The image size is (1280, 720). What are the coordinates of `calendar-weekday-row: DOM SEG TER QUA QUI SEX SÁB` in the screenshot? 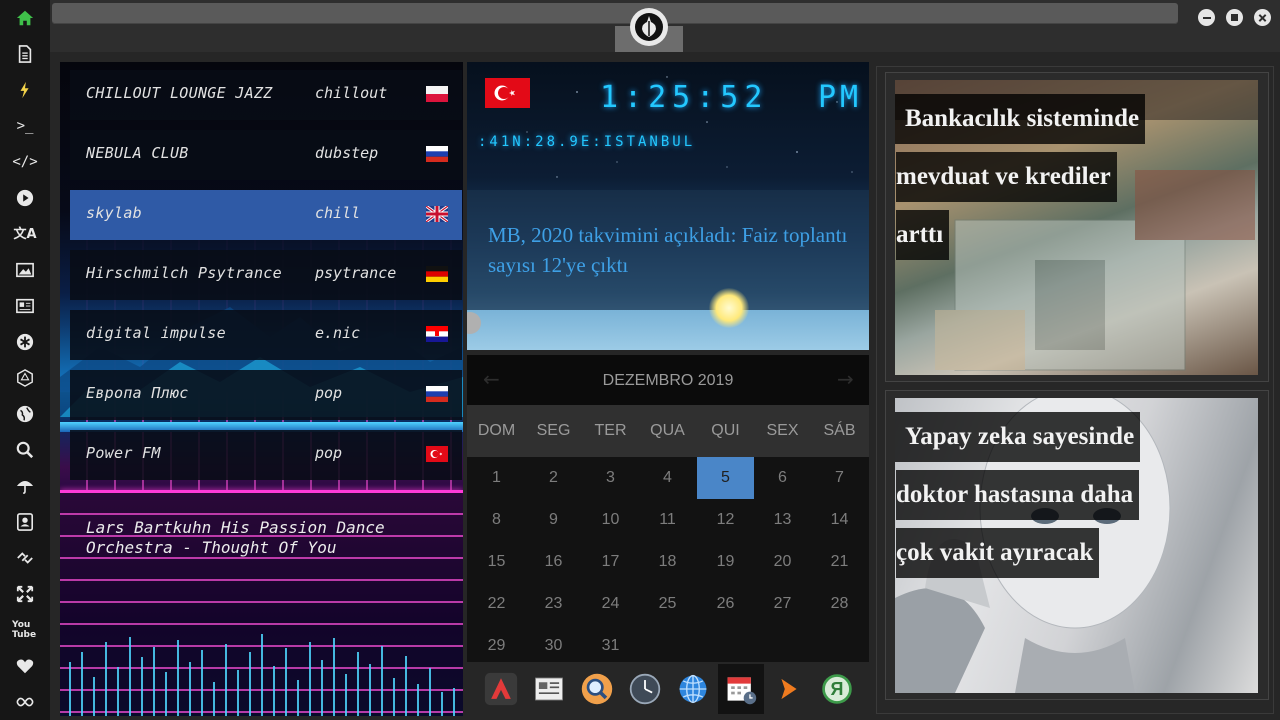 It's located at (668, 431).